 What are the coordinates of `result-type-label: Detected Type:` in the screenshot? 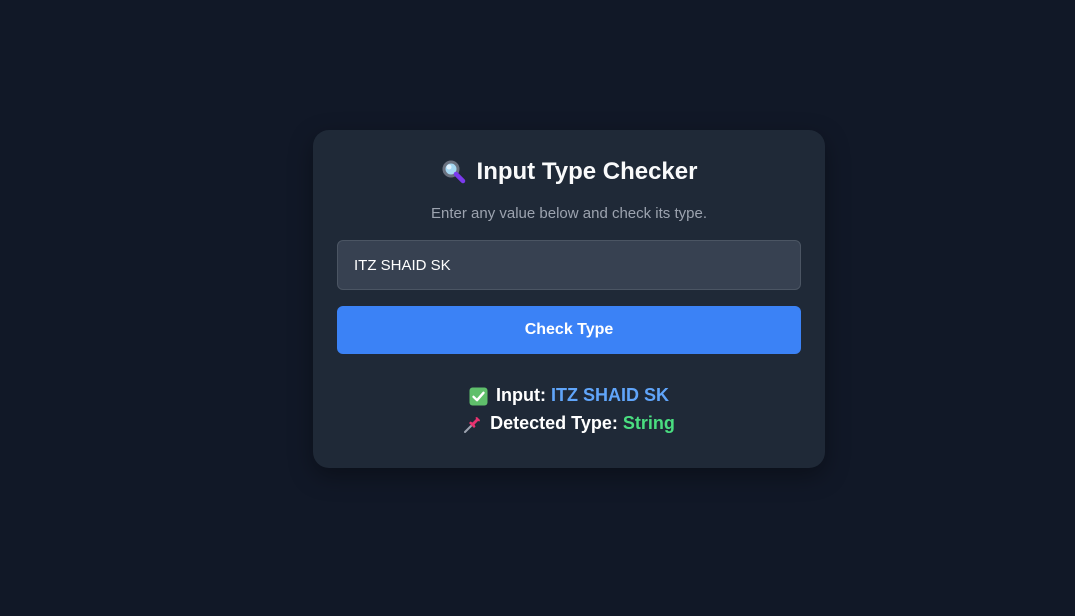 It's located at (554, 423).